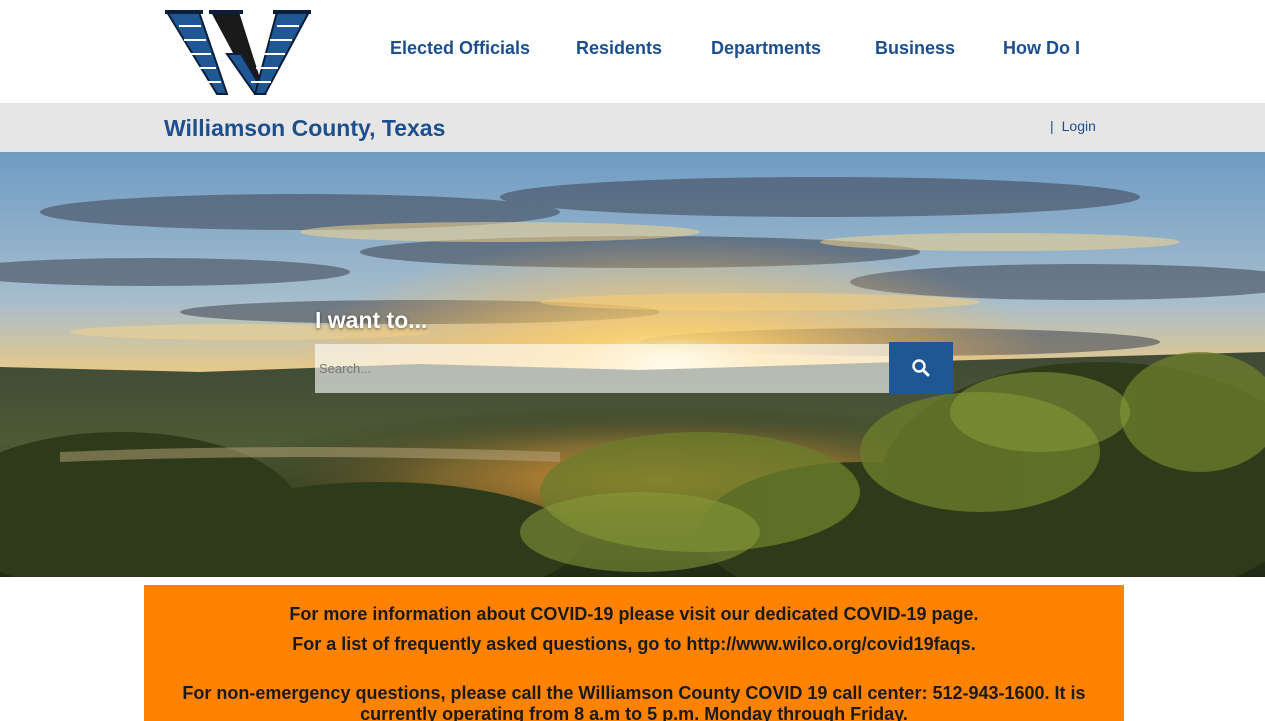 This screenshot has width=1265, height=721. What do you see at coordinates (460, 48) in the screenshot?
I see `nav-elected-officials: Elected Officials` at bounding box center [460, 48].